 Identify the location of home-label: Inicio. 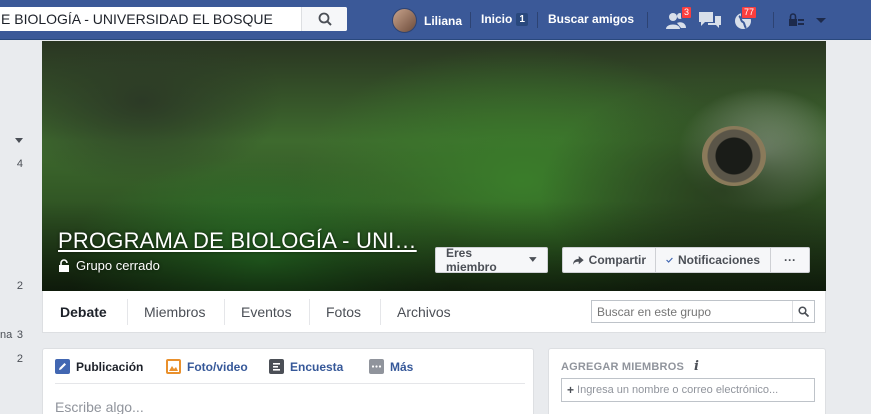
(497, 19).